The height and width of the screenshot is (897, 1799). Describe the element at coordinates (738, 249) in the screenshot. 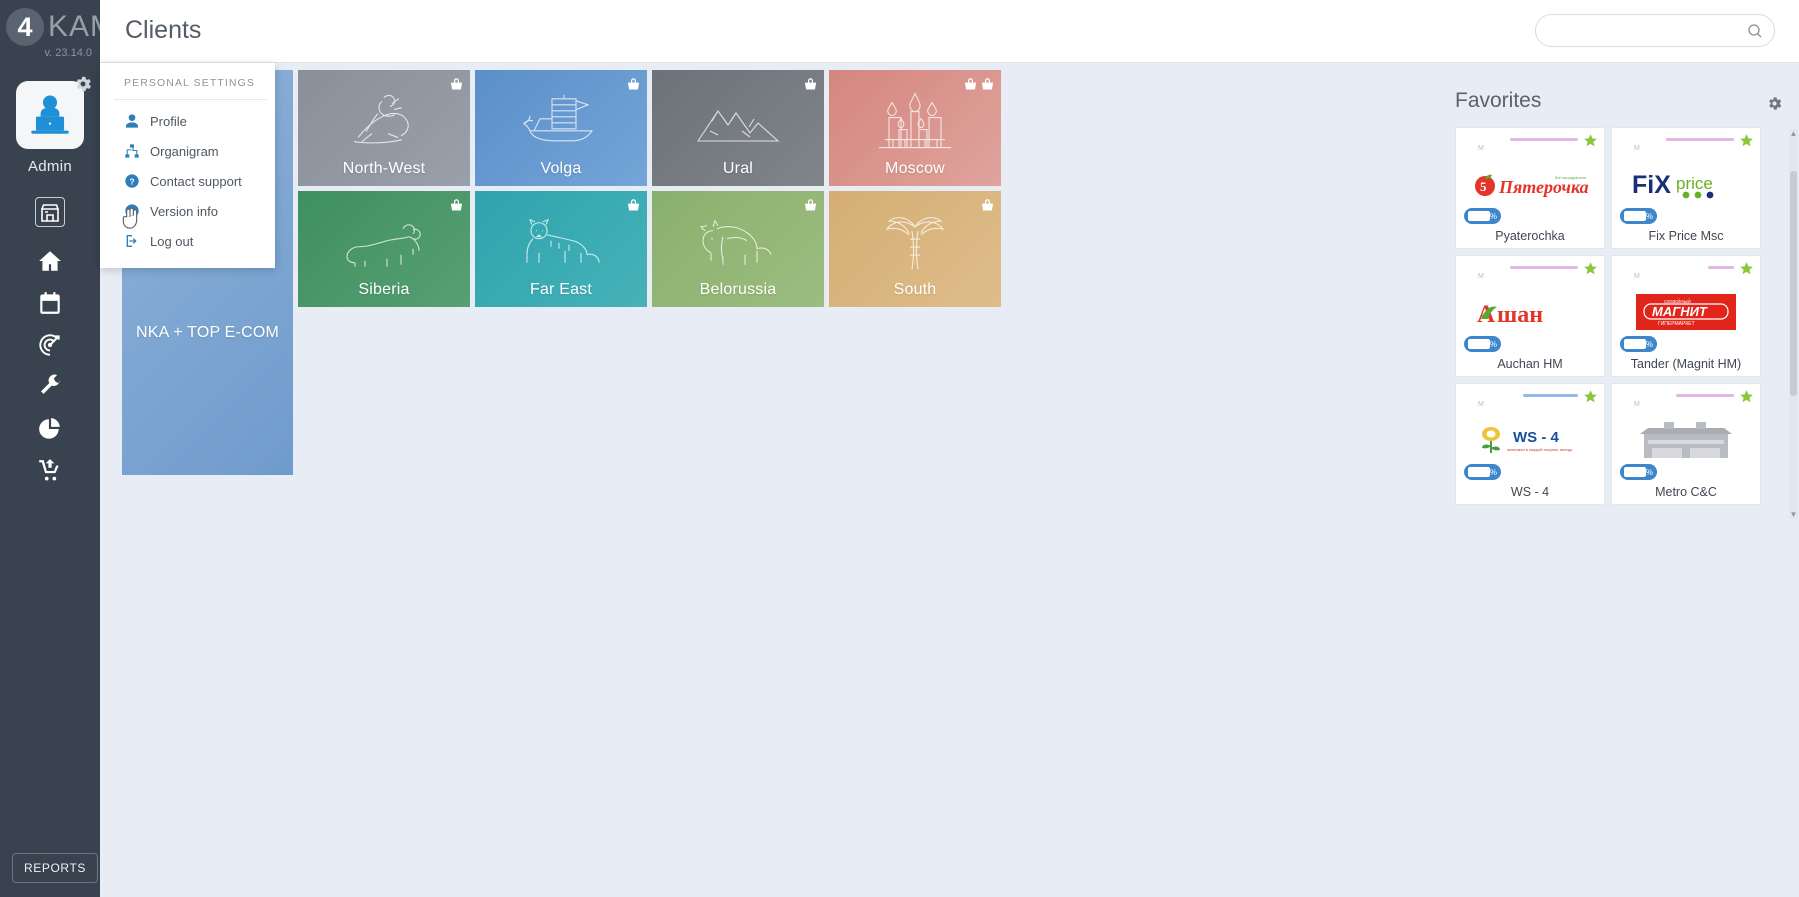

I see `tile-belorussia: Belorussia` at that location.